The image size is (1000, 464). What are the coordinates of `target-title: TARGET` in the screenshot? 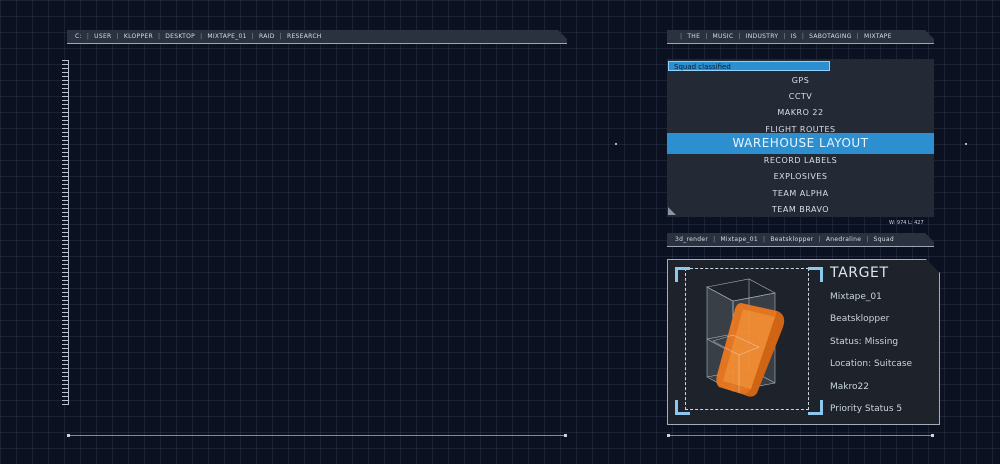 It's located at (859, 273).